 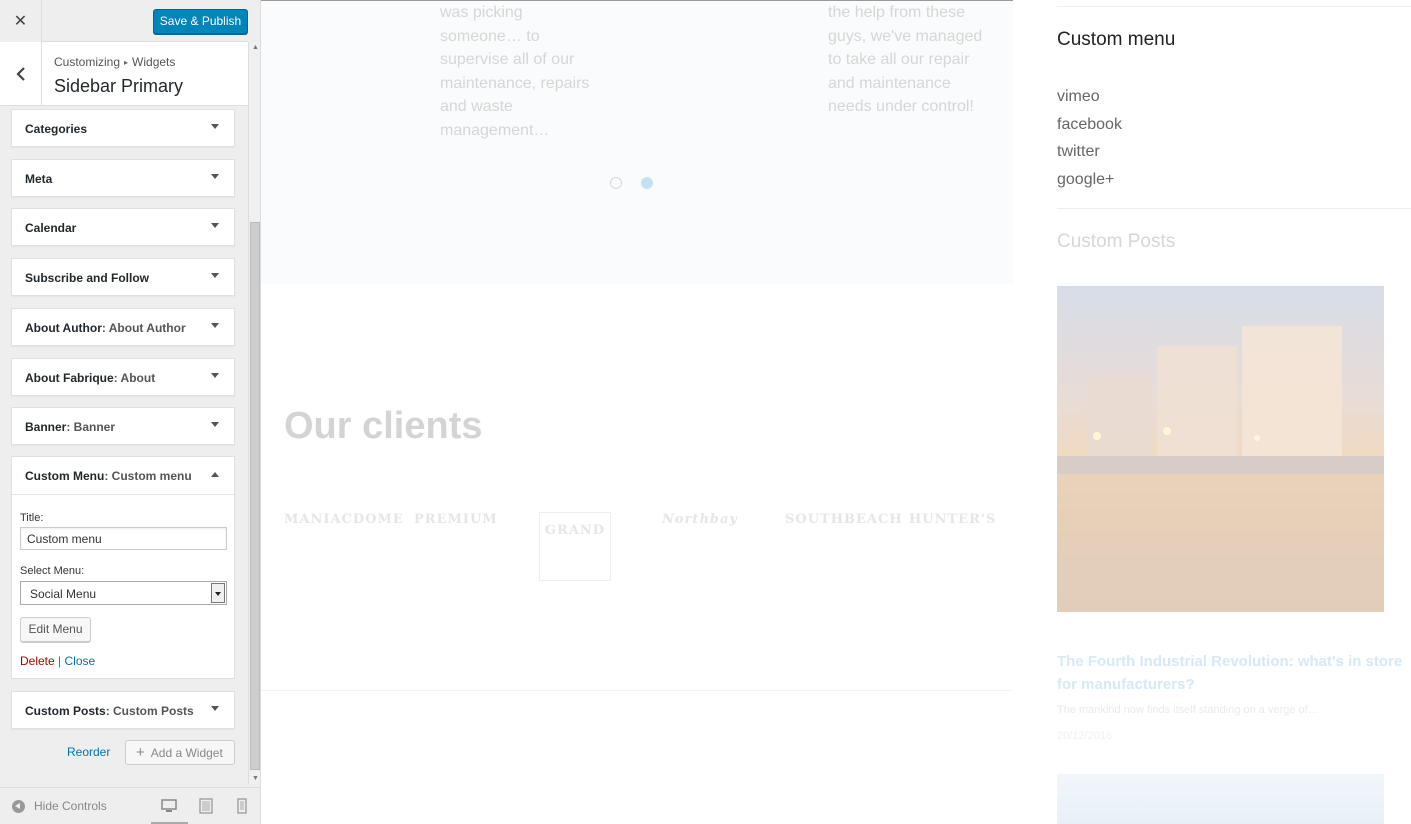 I want to click on widget-title: Custom Menu: Custom menu, so click(x=108, y=476).